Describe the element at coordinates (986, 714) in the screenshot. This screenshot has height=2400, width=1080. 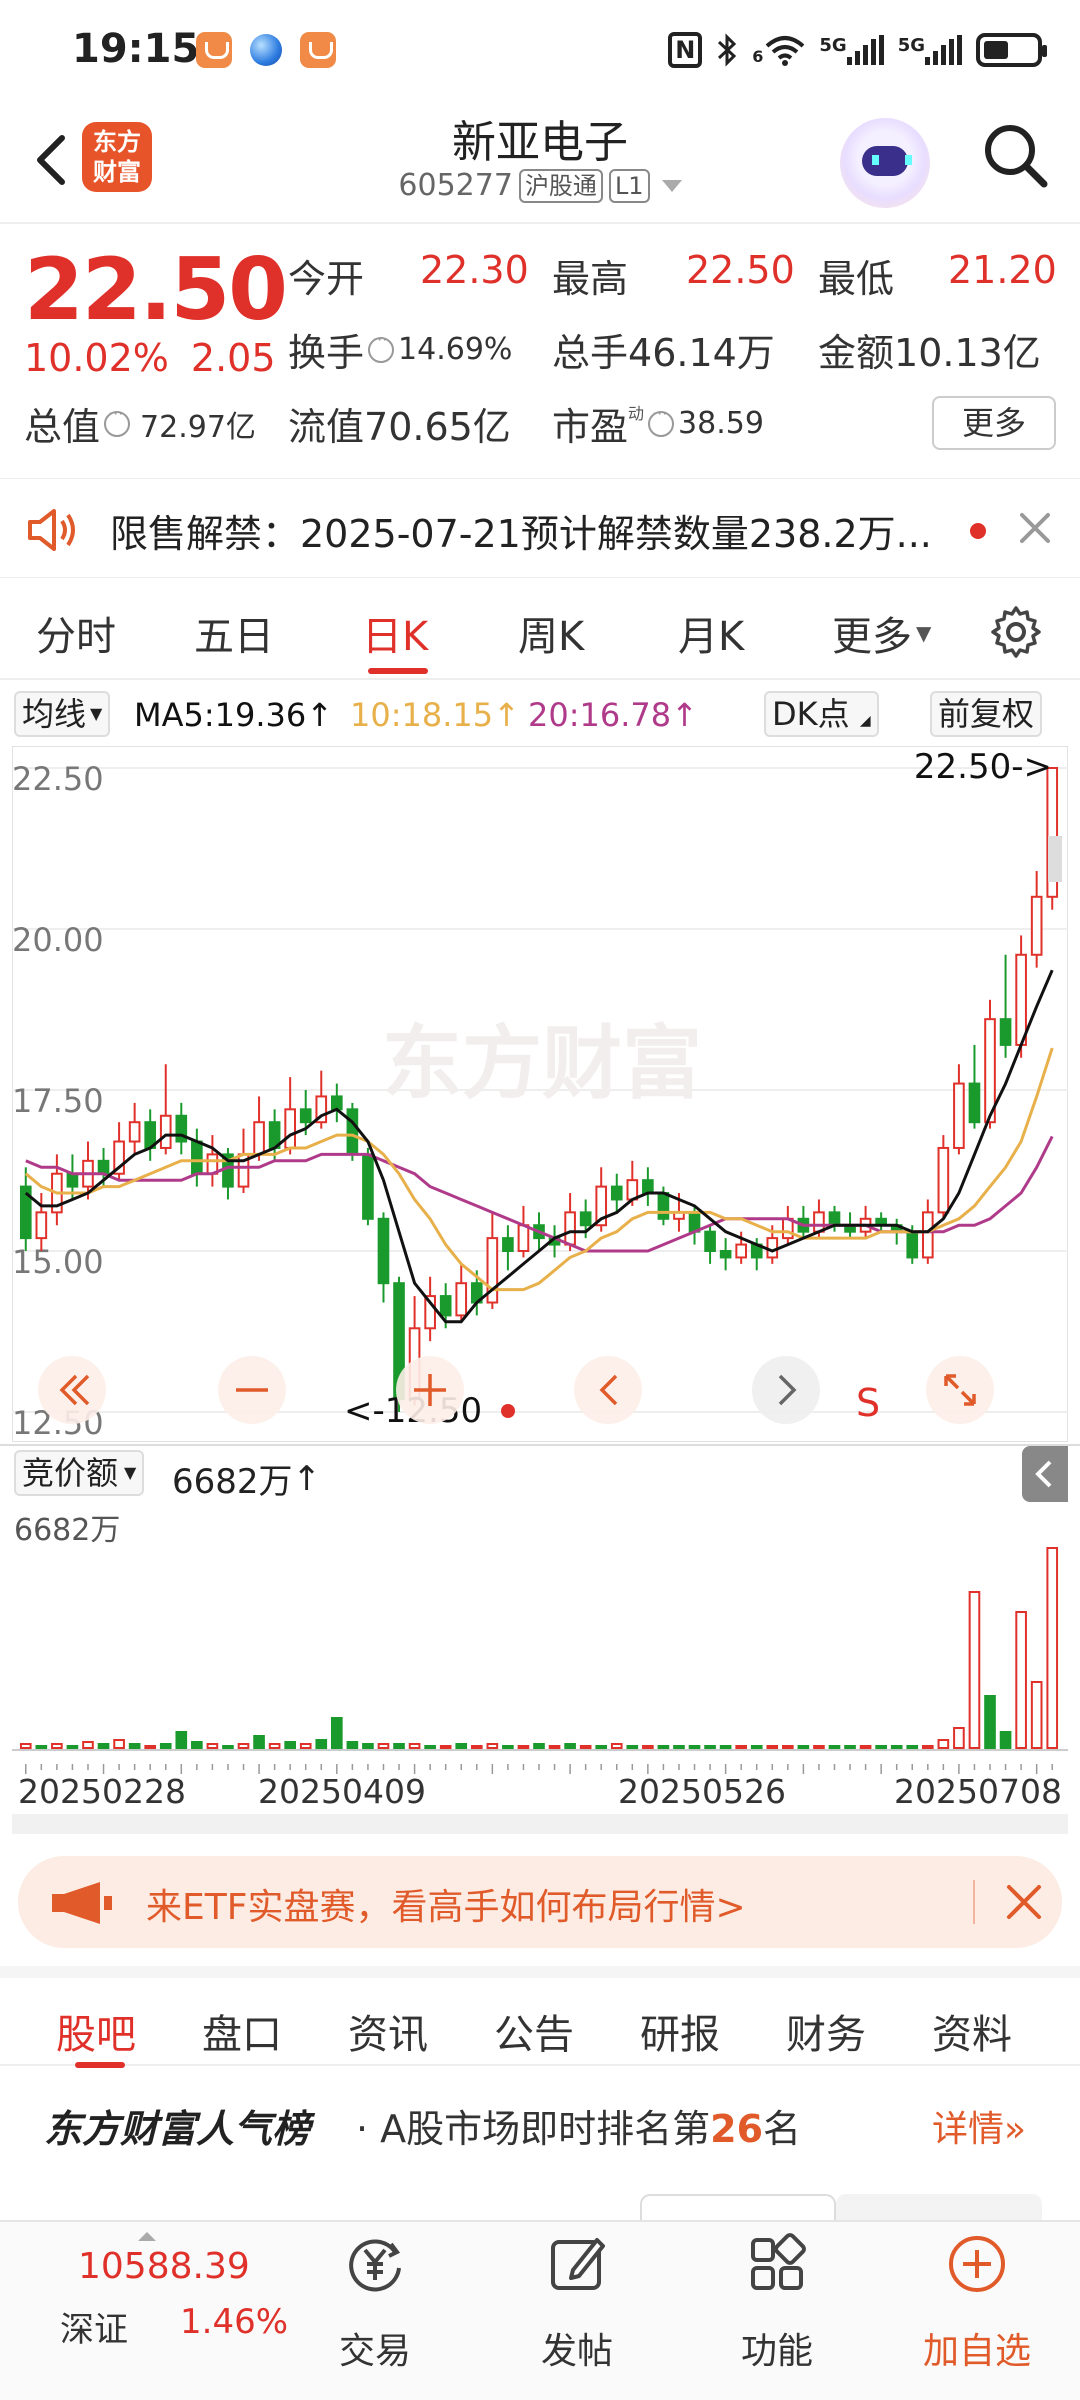
I see `adjust-button: 前复权` at that location.